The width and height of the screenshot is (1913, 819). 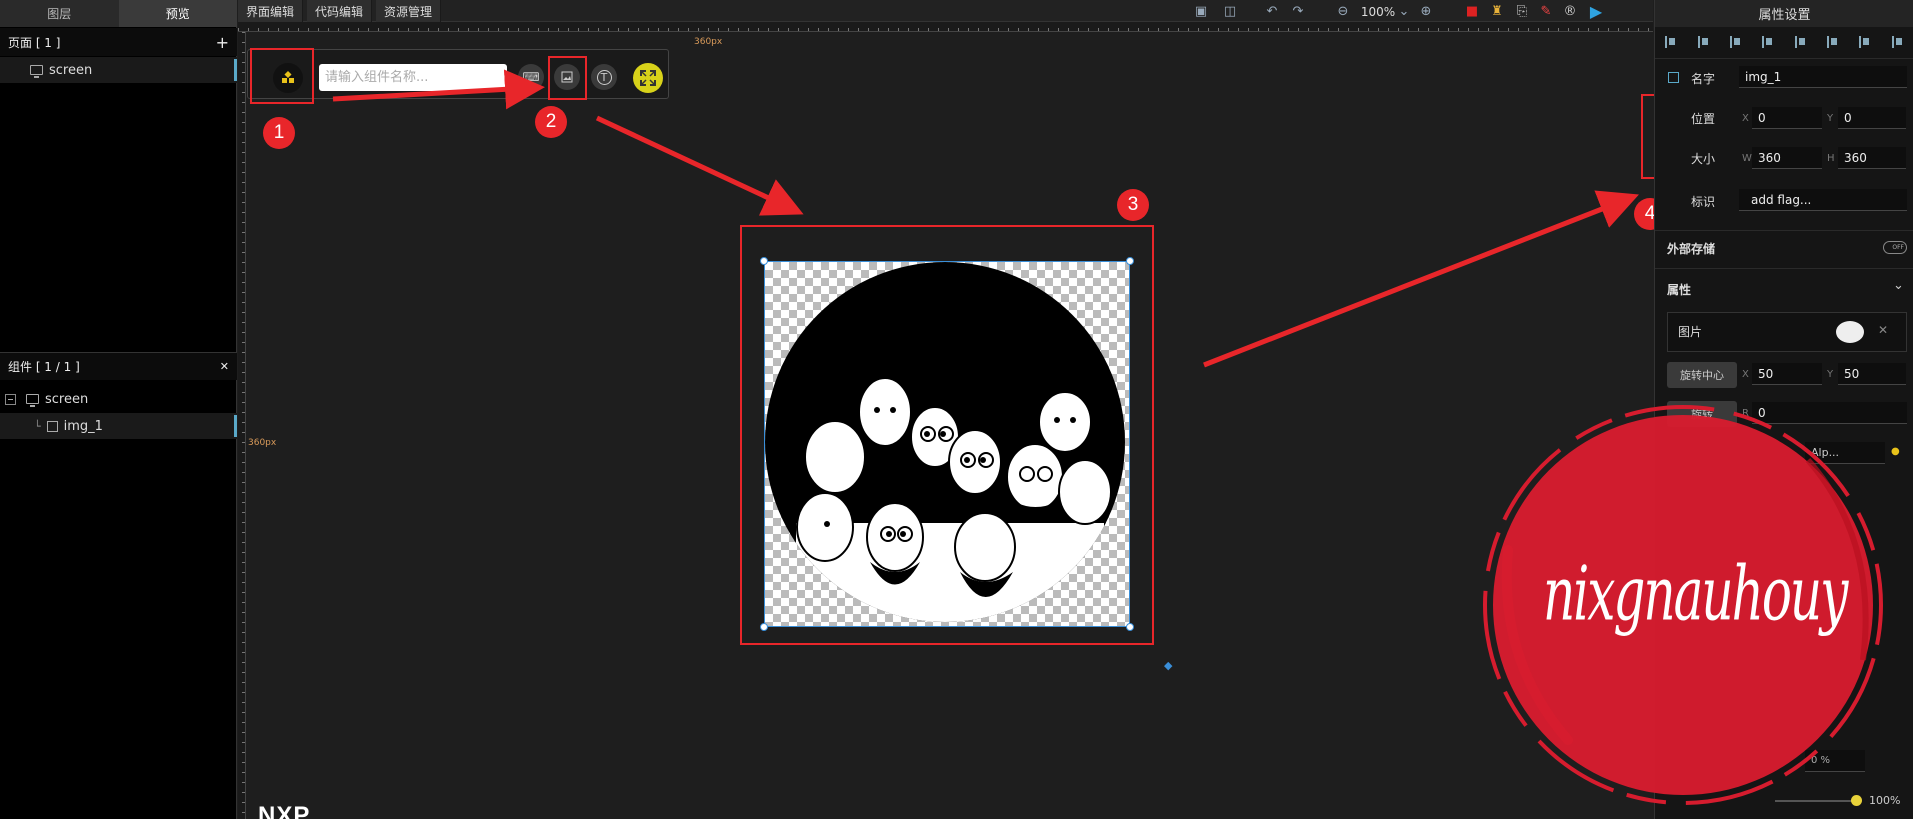 What do you see at coordinates (1745, 374) in the screenshot?
I see `pivot-x-axis: X` at bounding box center [1745, 374].